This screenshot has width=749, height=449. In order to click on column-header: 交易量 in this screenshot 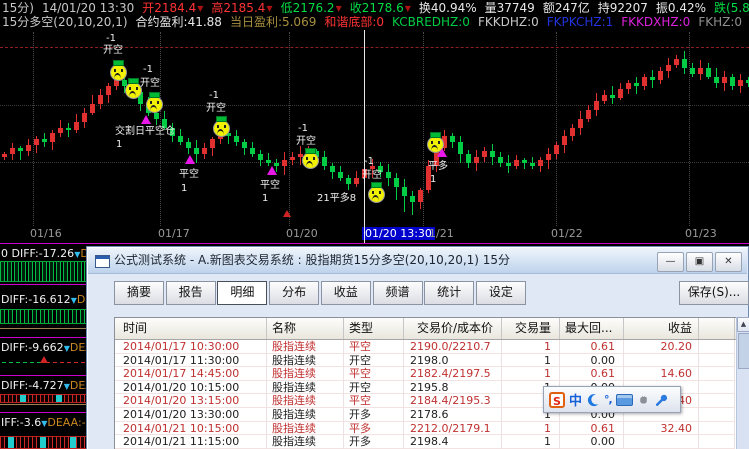, I will do `click(531, 328)`.